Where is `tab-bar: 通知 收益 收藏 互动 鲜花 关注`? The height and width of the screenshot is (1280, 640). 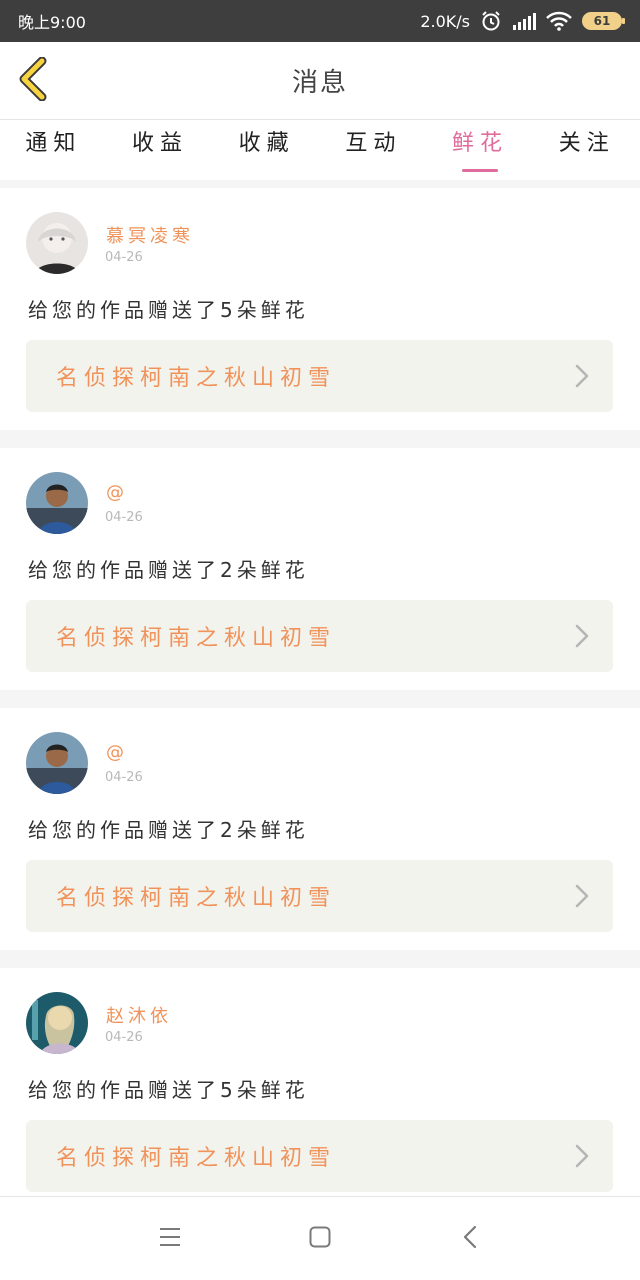 tab-bar: 通知 收益 收藏 互动 鲜花 关注 is located at coordinates (320, 150).